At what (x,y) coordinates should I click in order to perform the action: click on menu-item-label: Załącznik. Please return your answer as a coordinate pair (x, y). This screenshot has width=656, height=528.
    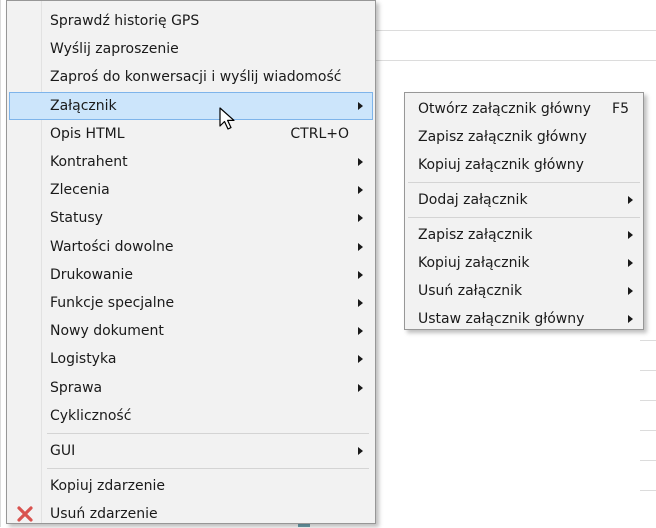
    Looking at the image, I should click on (83, 105).